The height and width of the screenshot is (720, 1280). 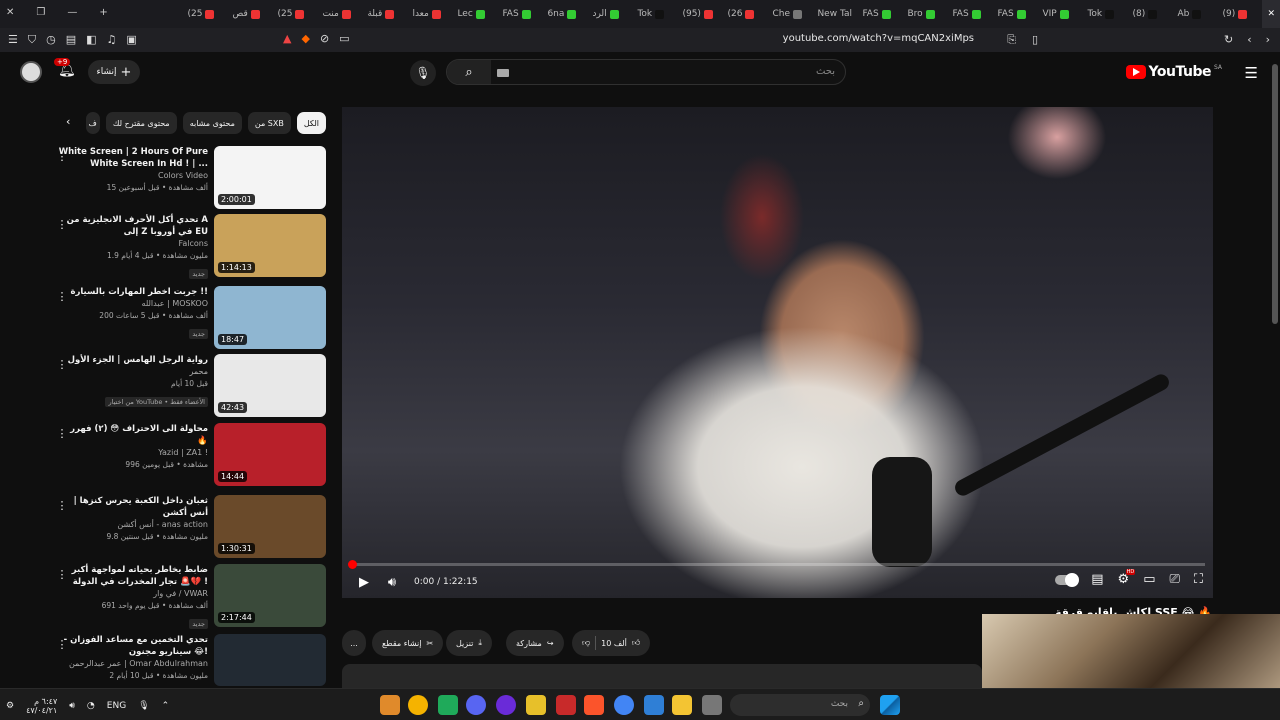 I want to click on tabs-icon: ▤, so click(x=71, y=40).